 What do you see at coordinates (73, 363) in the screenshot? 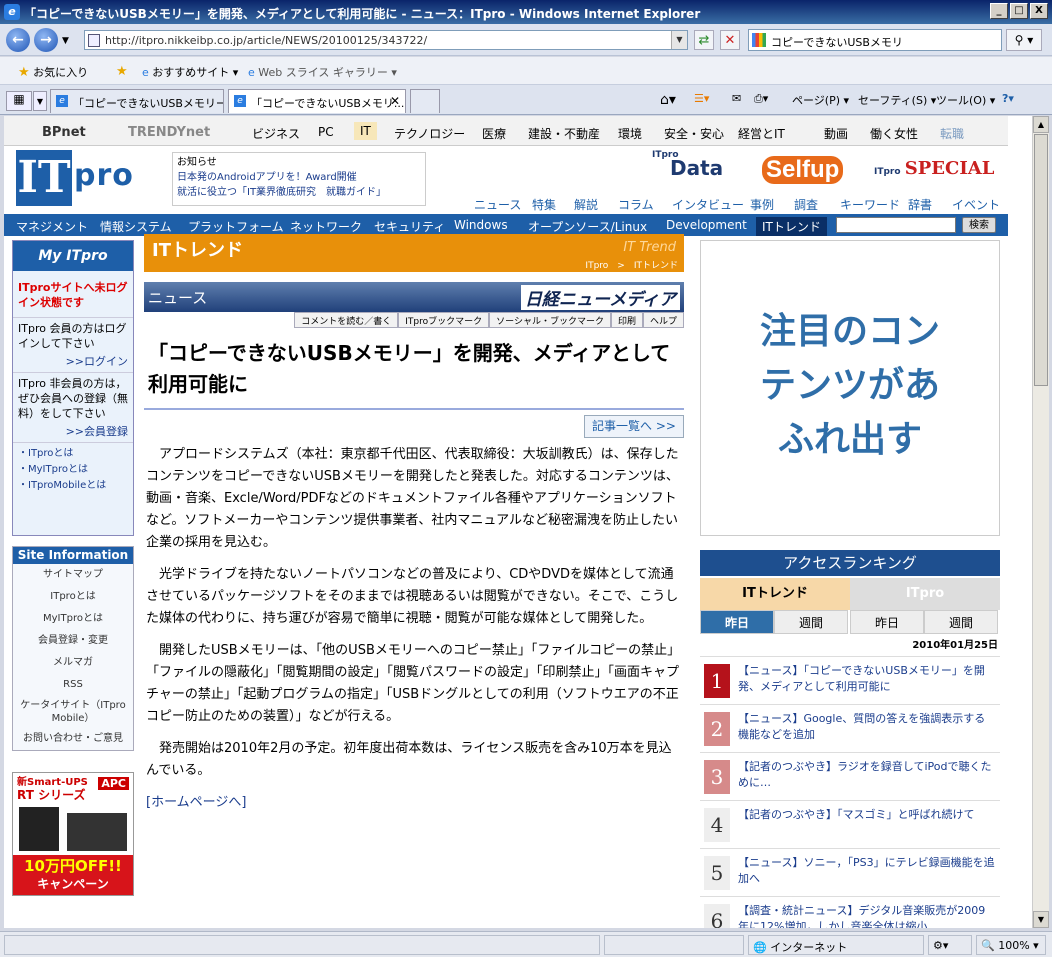
I see `login-link: >>ログイン` at bounding box center [73, 363].